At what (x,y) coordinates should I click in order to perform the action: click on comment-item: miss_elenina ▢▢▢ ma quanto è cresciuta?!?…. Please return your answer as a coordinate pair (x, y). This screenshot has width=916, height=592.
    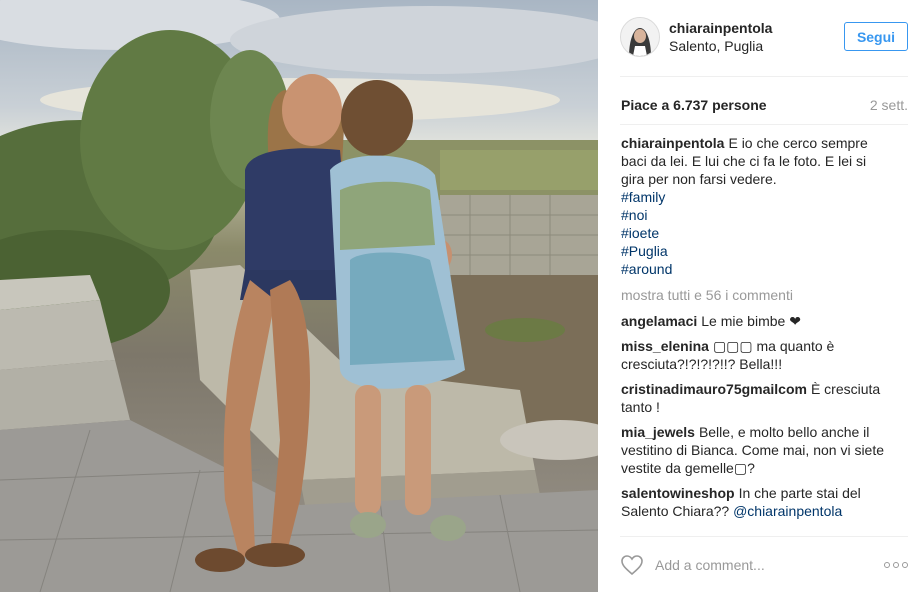
    Looking at the image, I should click on (755, 355).